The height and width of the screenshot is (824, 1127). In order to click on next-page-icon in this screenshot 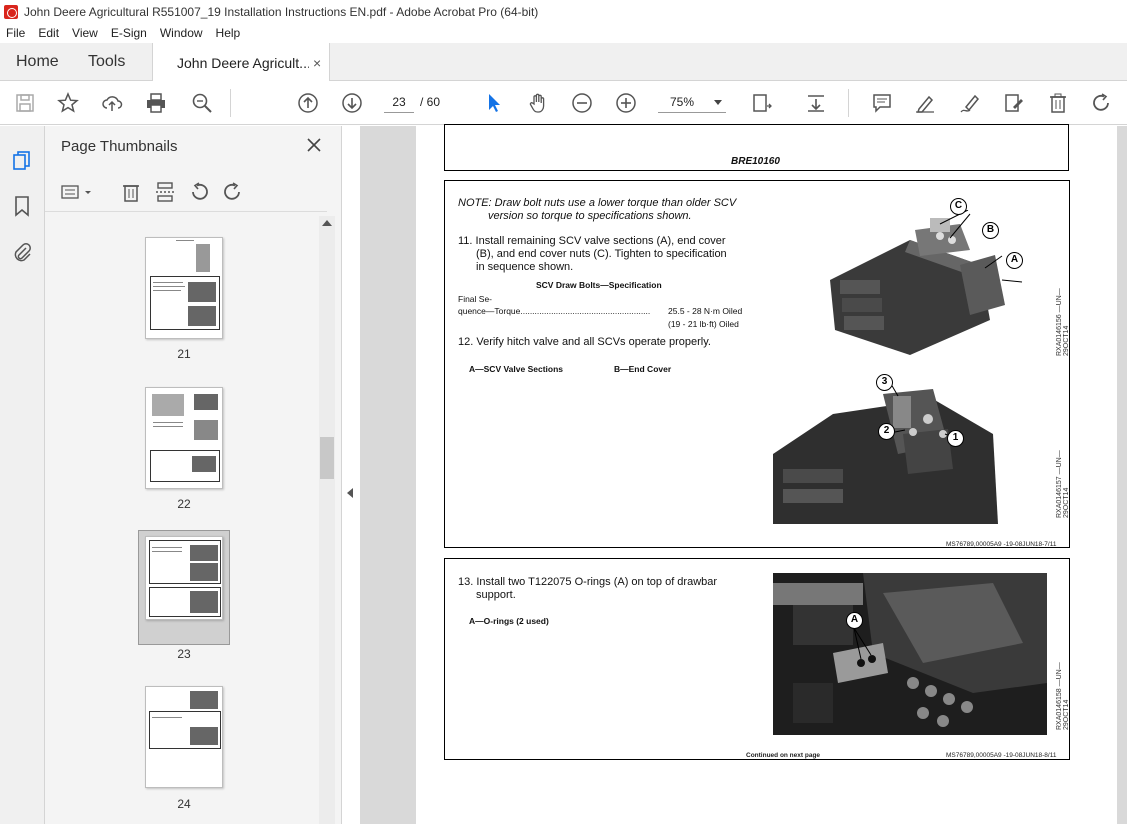, I will do `click(352, 103)`.